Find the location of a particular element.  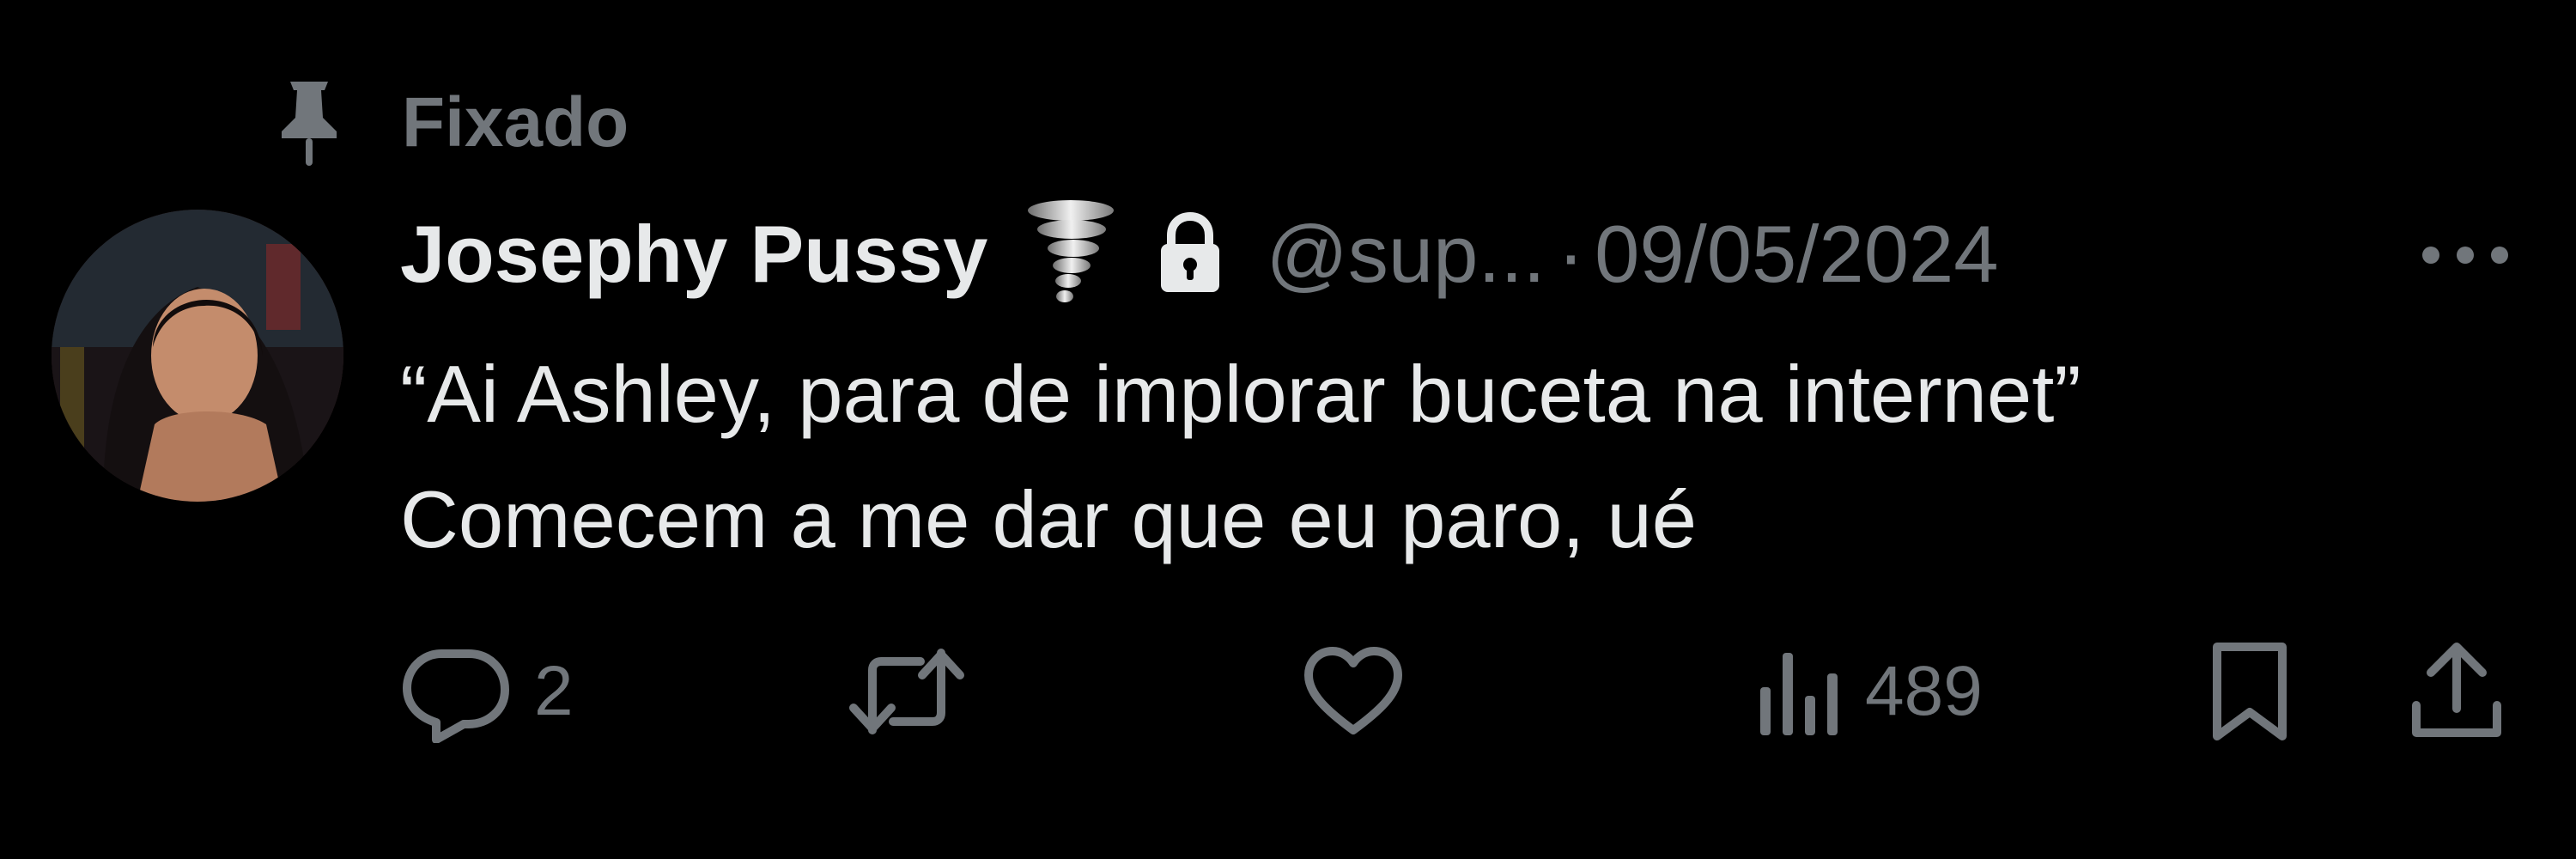

avatar is located at coordinates (197, 356).